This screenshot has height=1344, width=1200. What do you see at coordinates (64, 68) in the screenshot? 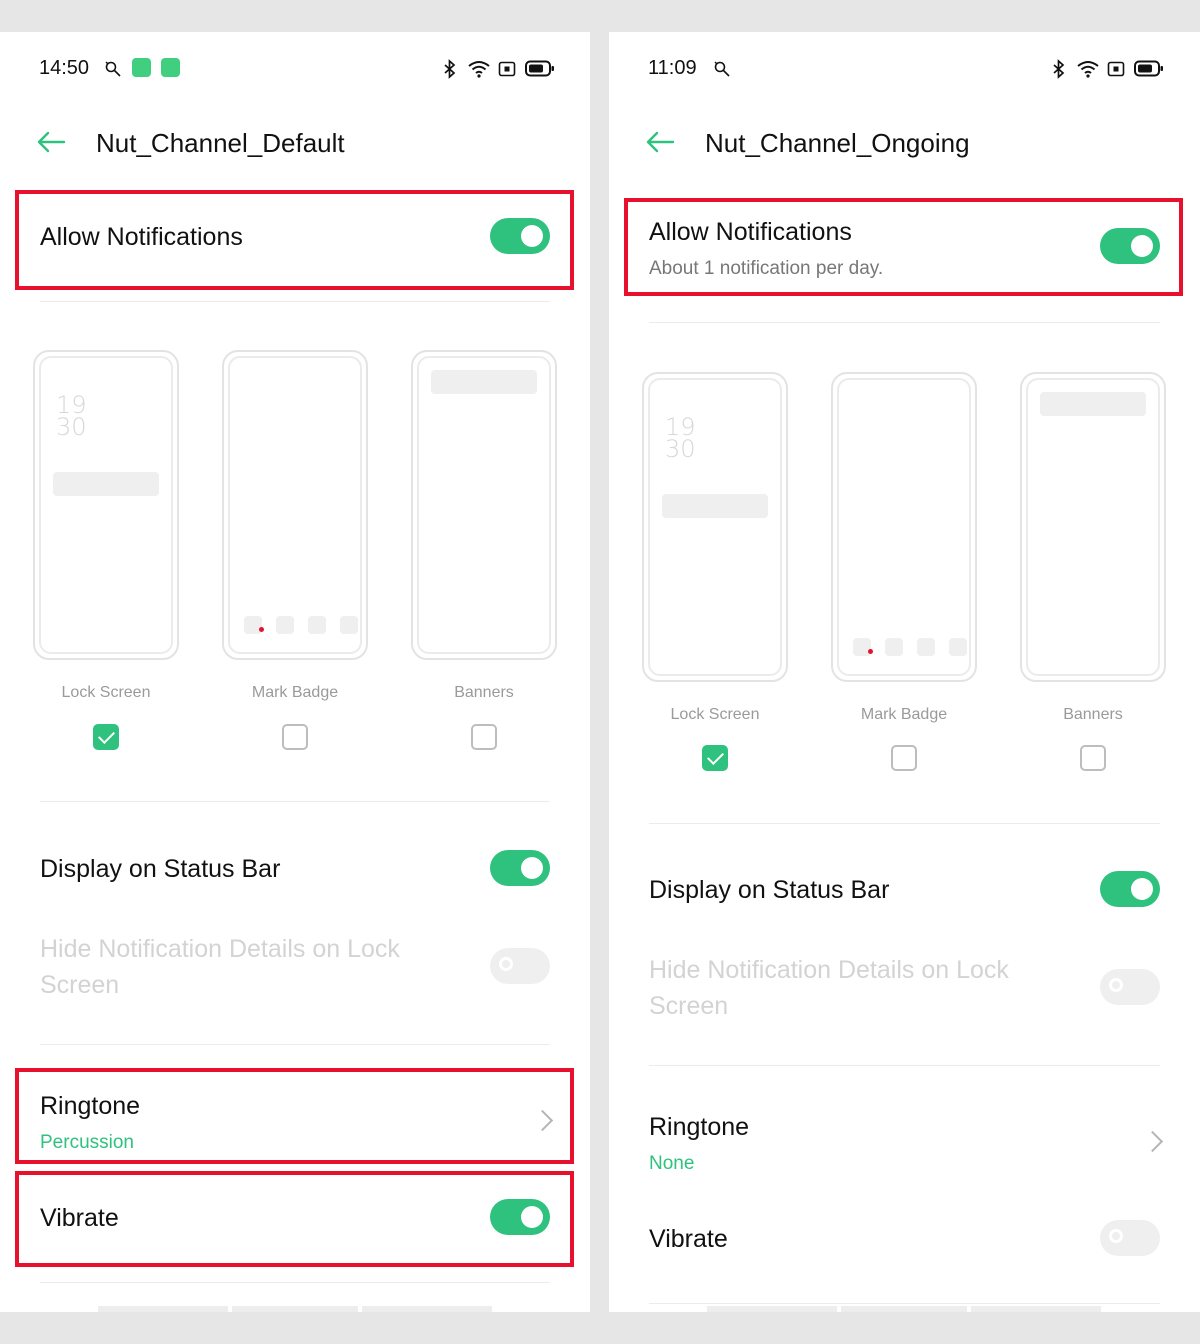
I see `status-time: 14:50` at bounding box center [64, 68].